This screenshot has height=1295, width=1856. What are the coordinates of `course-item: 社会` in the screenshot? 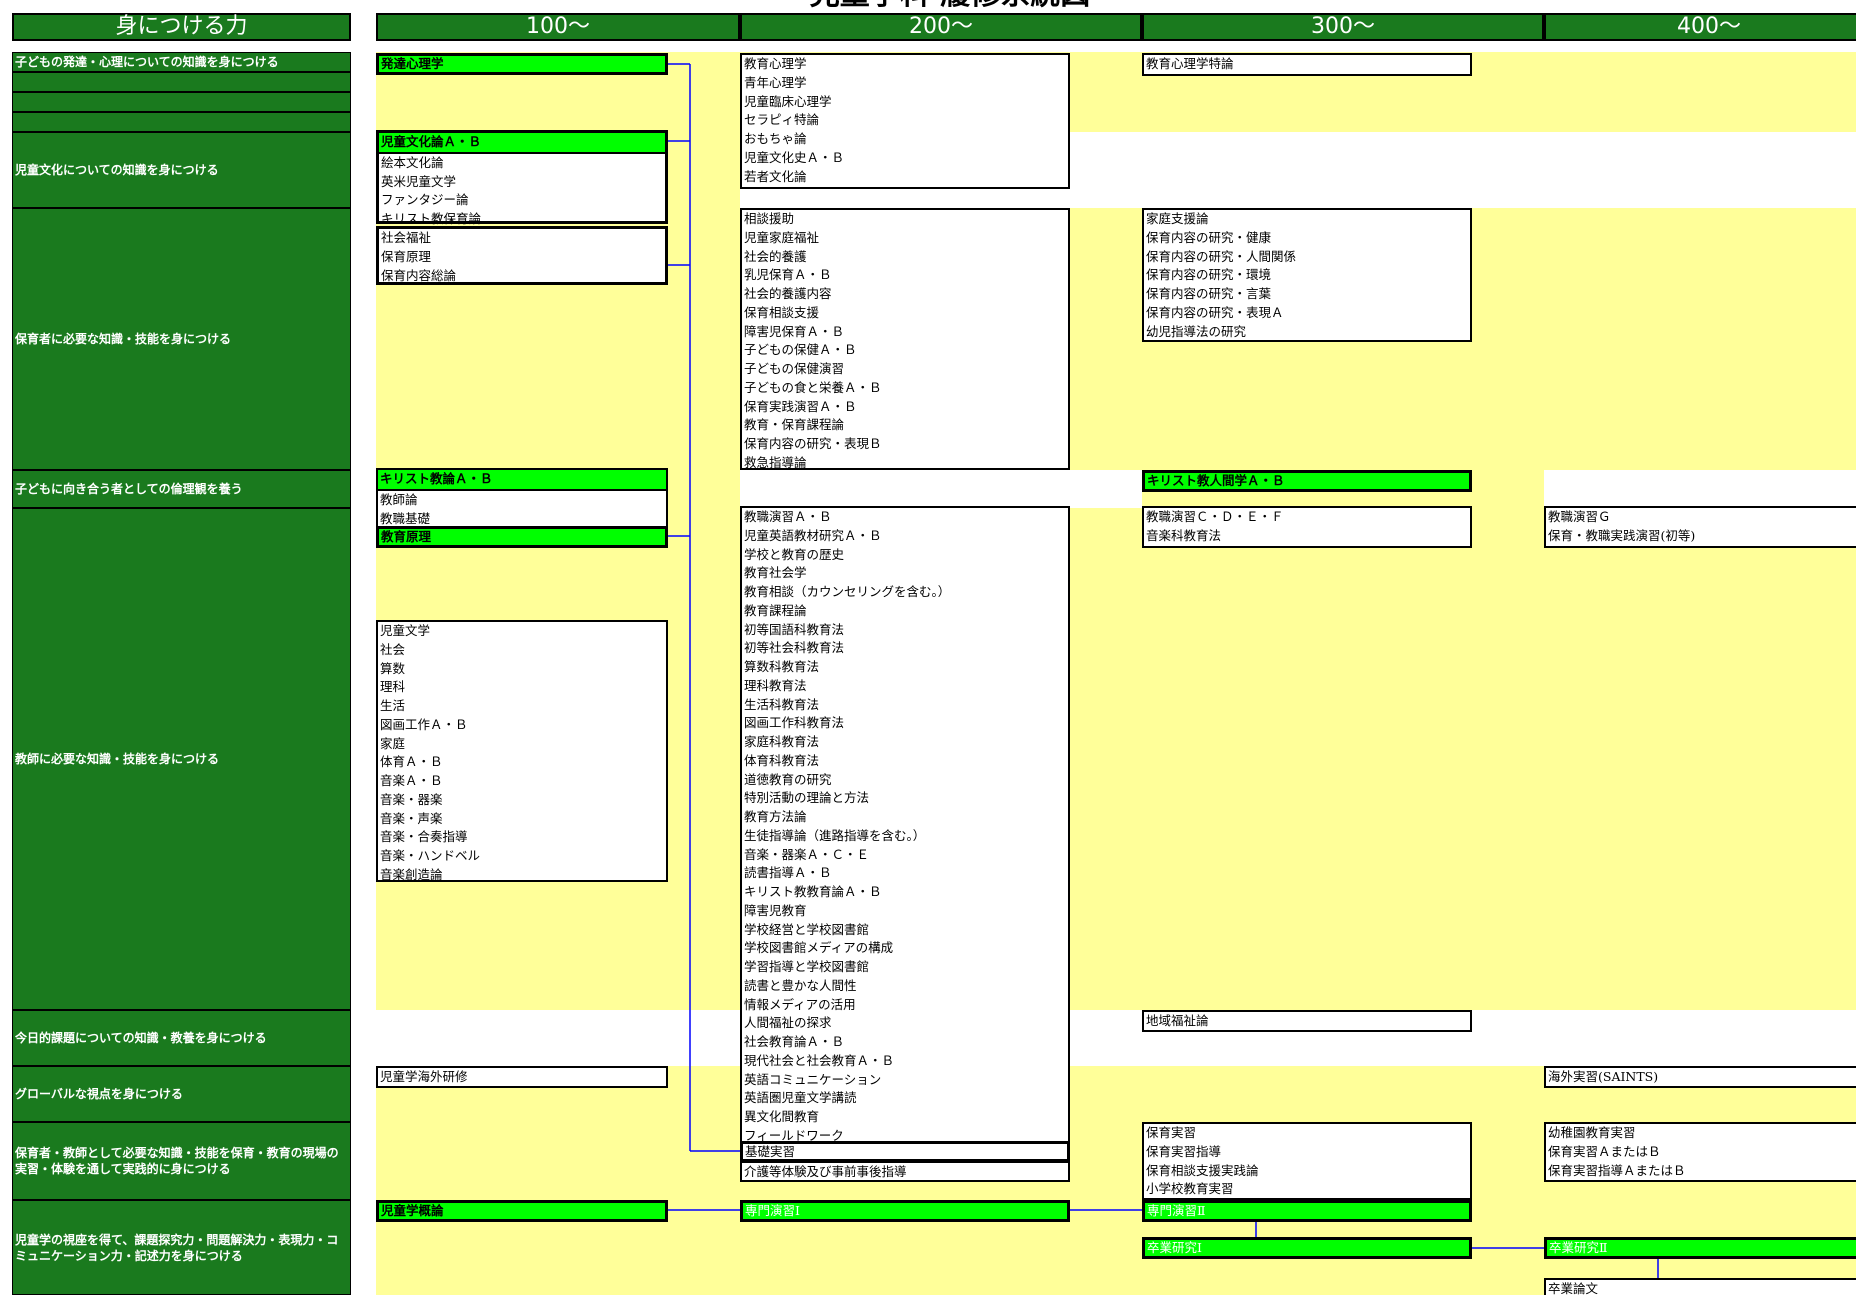 It's located at (393, 649).